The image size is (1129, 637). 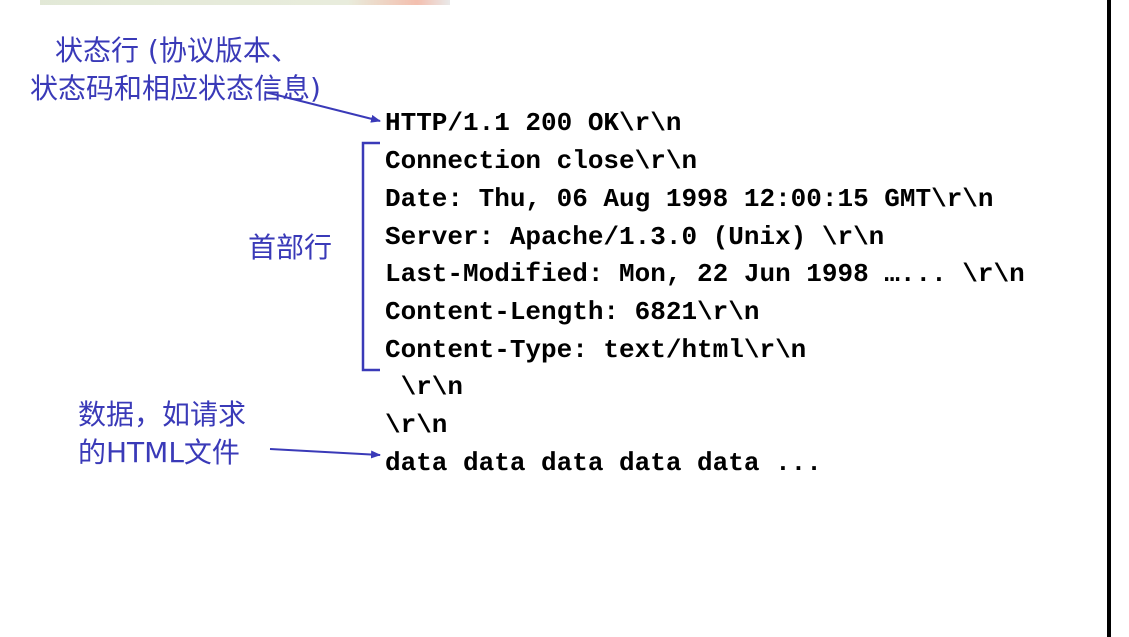 I want to click on data-arrow, so click(x=325, y=453).